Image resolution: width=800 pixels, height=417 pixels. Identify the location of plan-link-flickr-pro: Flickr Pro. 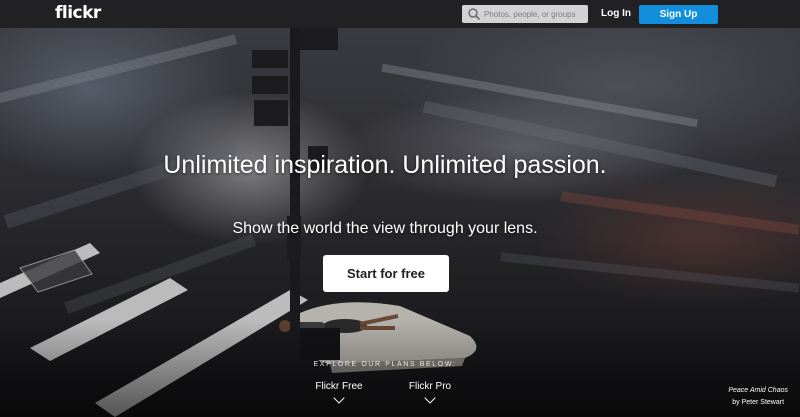
(430, 392).